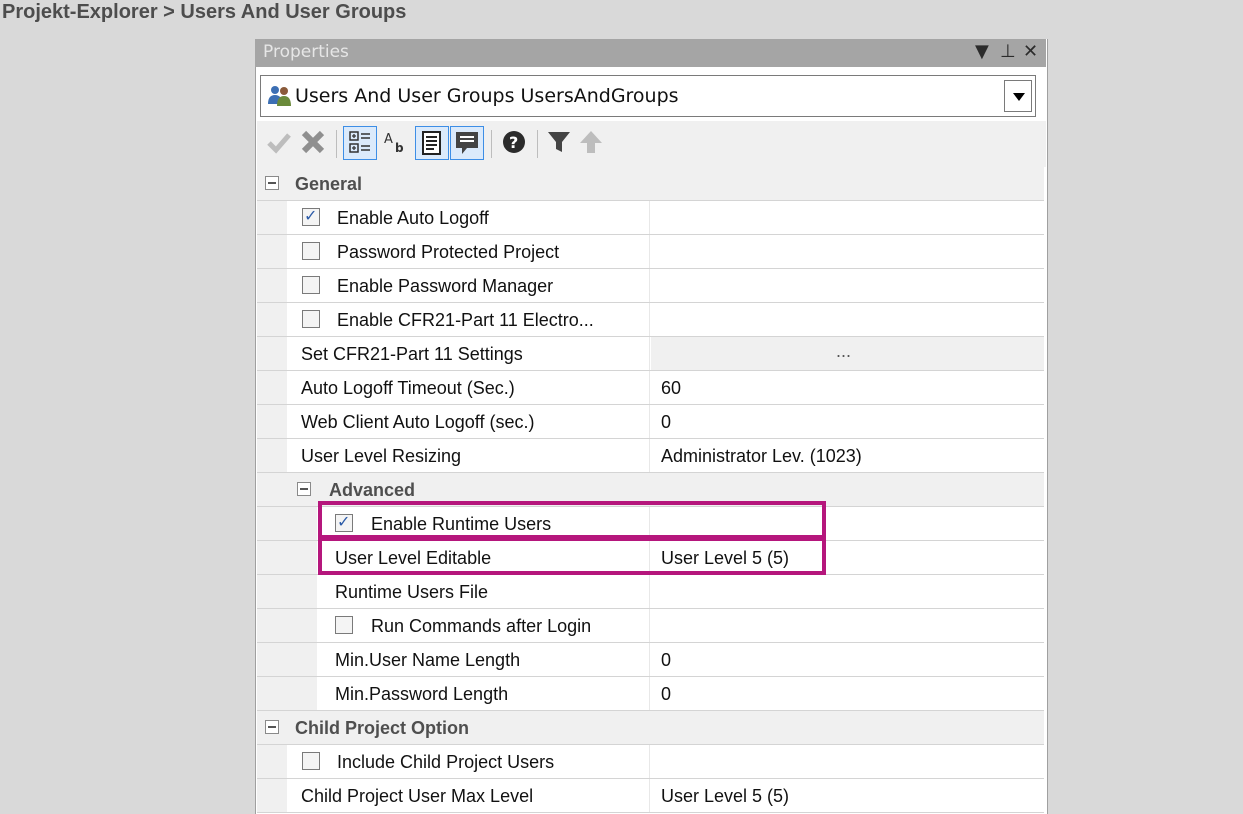 The height and width of the screenshot is (814, 1243). I want to click on panel-title: Properties, so click(306, 52).